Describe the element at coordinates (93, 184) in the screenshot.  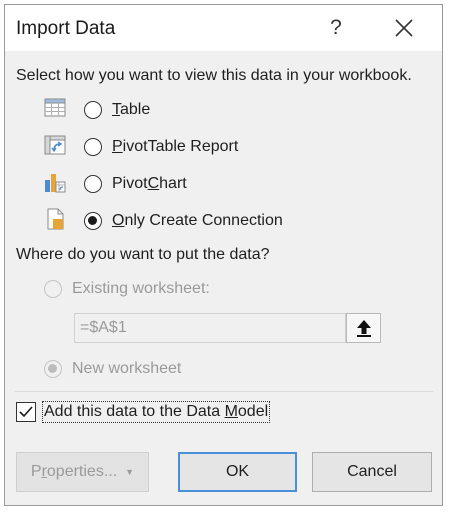
I see `radio-pivotchart-button` at that location.